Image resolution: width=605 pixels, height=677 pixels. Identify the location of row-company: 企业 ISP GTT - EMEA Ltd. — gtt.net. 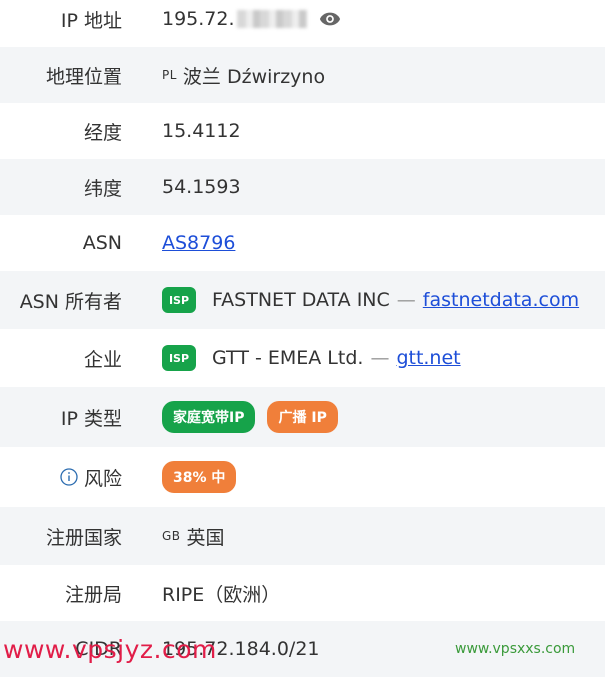
(302, 358).